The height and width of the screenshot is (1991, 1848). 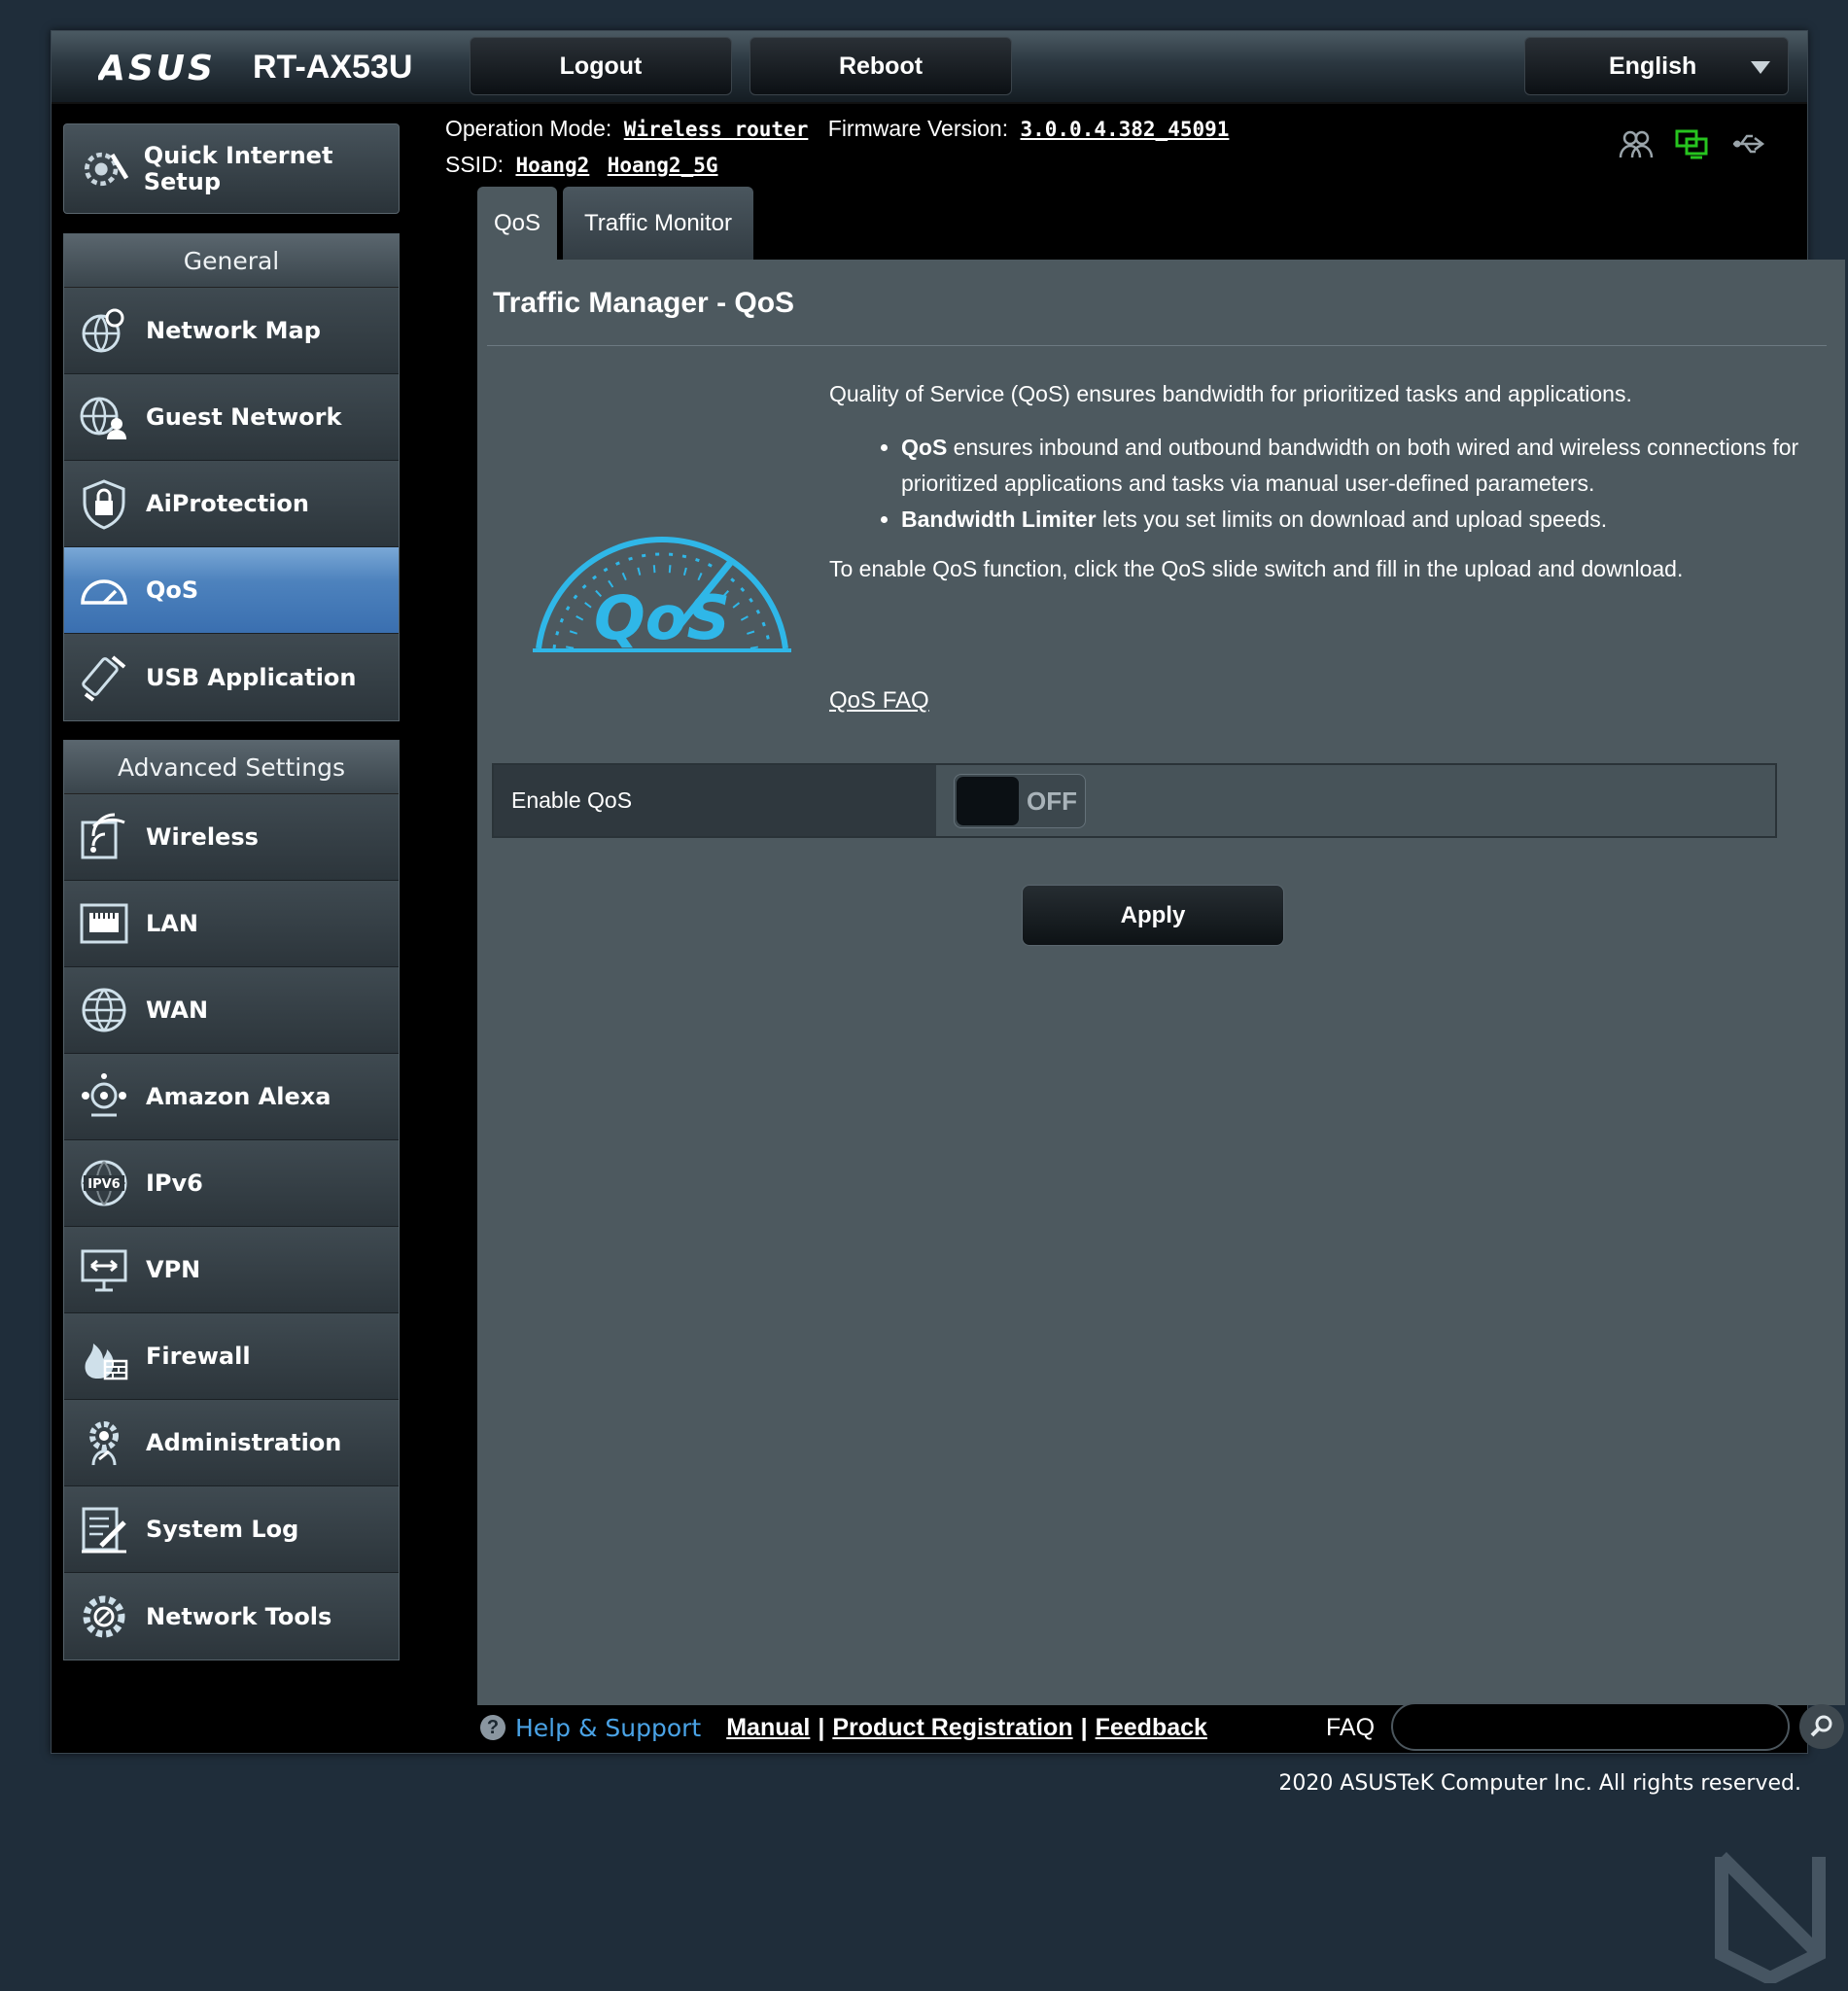 What do you see at coordinates (104, 1096) in the screenshot?
I see `alexa-icon` at bounding box center [104, 1096].